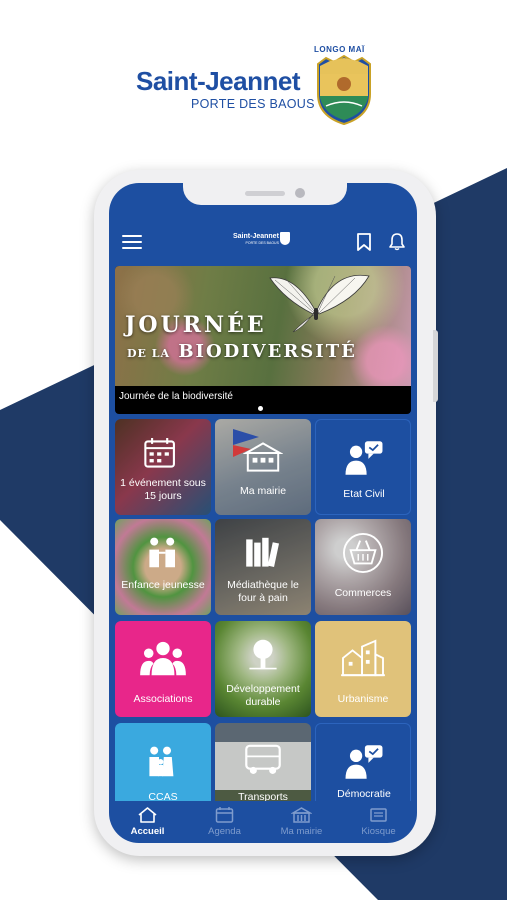  I want to click on tile-commerces: Commerces, so click(363, 567).